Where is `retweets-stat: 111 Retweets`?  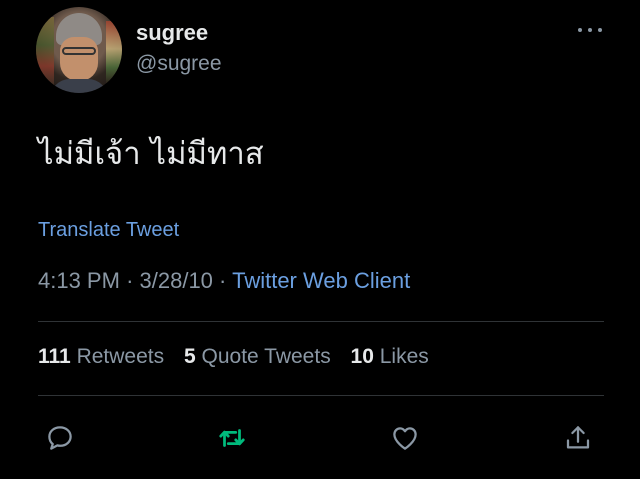 retweets-stat: 111 Retweets is located at coordinates (101, 356).